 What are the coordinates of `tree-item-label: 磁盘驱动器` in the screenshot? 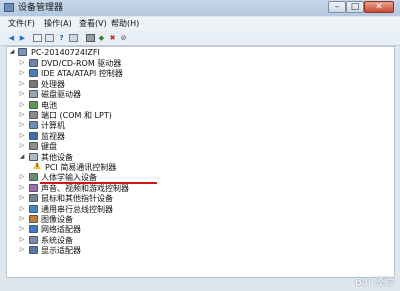 It's located at (61, 95).